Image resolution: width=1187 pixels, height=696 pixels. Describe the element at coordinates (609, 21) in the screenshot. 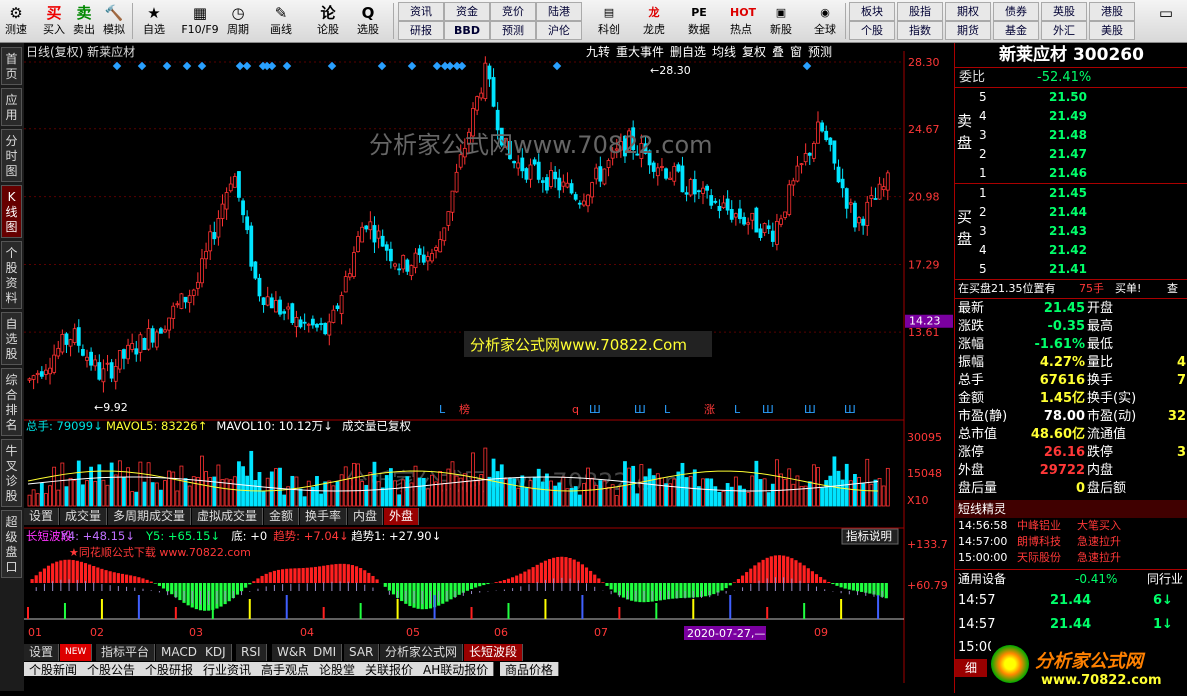

I see `toolbar-button2-0: ▤ 科创` at that location.